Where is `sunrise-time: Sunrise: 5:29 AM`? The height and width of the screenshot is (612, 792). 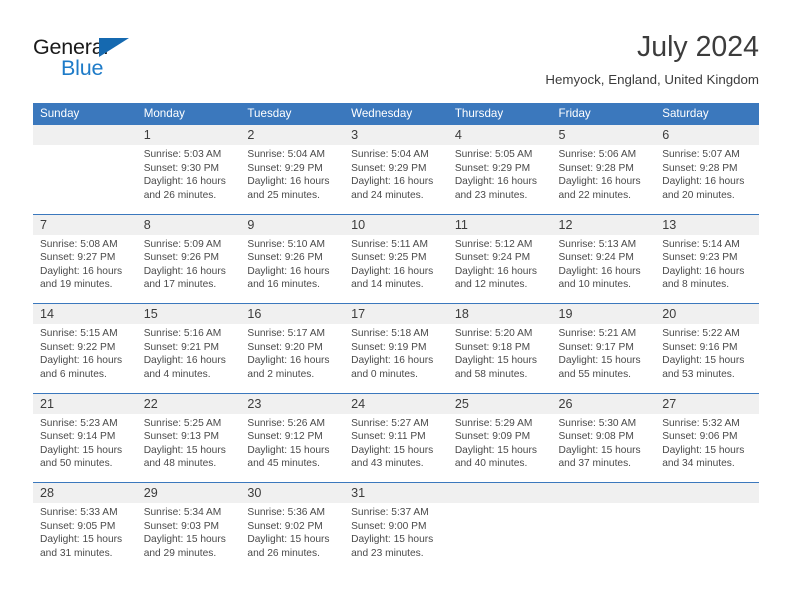
sunrise-time: Sunrise: 5:29 AM is located at coordinates (493, 423).